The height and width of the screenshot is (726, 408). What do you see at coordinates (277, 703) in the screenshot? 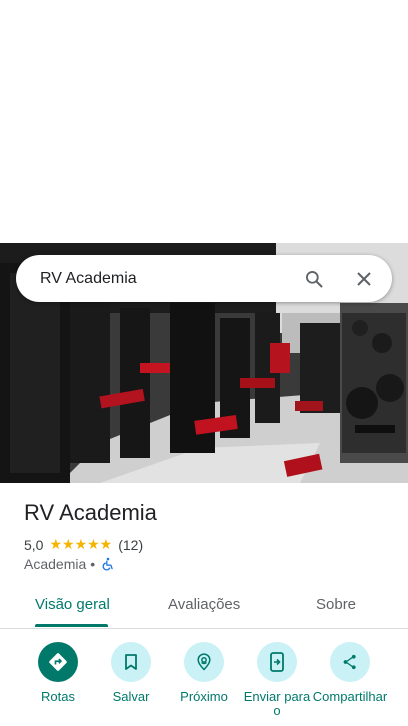
I see `send-to-phone-label: Enviar para o` at bounding box center [277, 703].